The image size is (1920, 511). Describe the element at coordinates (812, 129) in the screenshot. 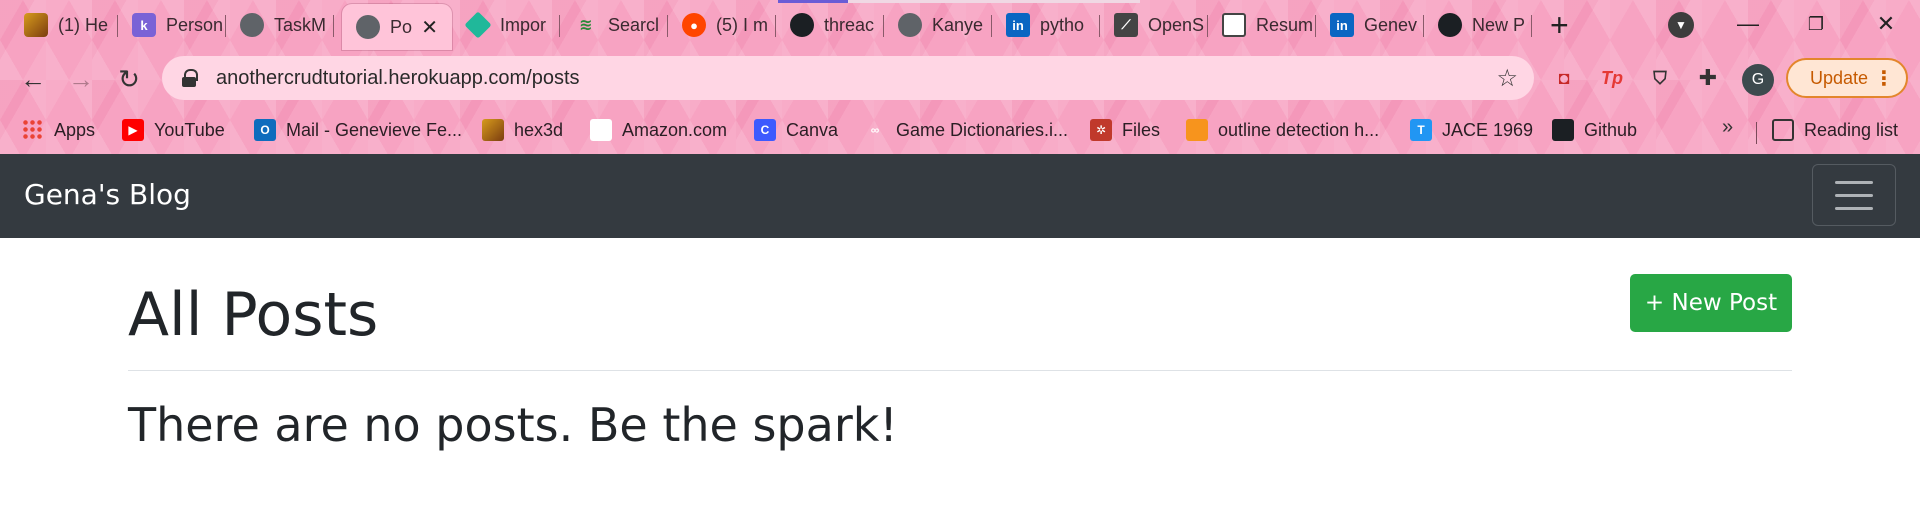

I see `bookmark-label: Canva` at that location.